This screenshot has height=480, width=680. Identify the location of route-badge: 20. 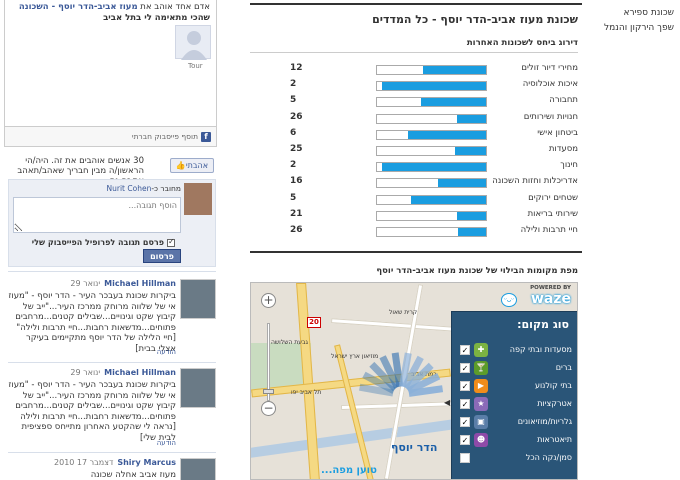
(314, 322).